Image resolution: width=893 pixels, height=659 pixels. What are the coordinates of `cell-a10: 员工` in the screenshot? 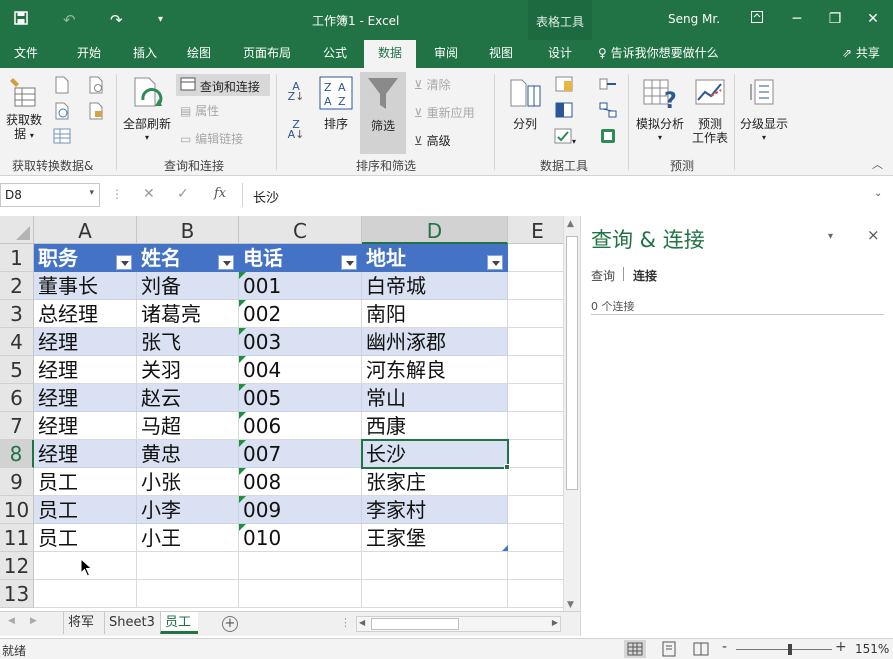 It's located at (85, 510).